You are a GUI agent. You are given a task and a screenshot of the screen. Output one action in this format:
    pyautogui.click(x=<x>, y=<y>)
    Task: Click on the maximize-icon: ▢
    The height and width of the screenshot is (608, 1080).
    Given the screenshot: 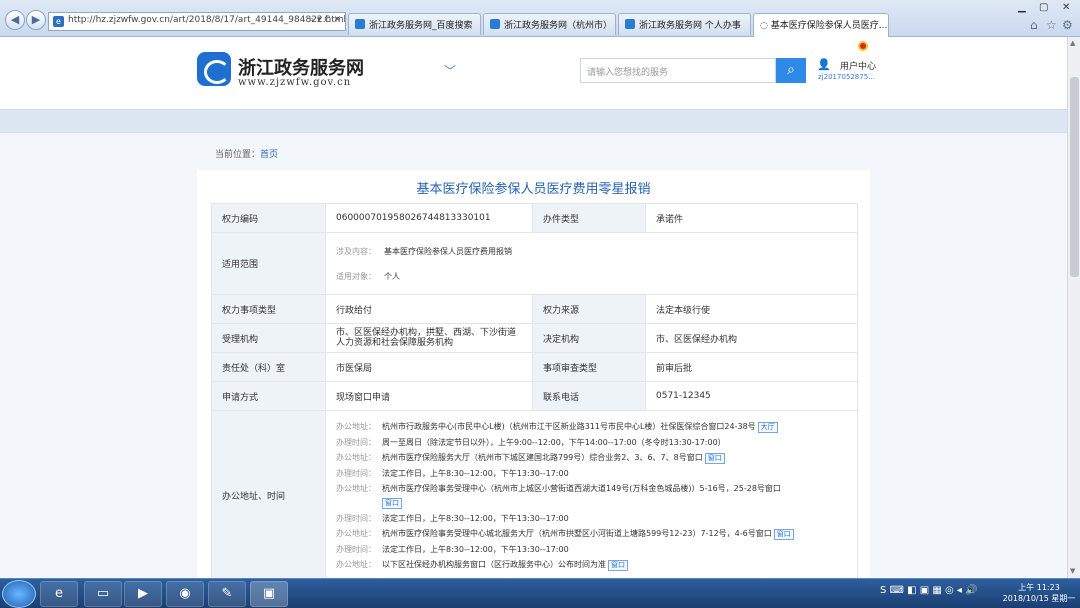 What is the action you would take?
    pyautogui.click(x=1043, y=7)
    